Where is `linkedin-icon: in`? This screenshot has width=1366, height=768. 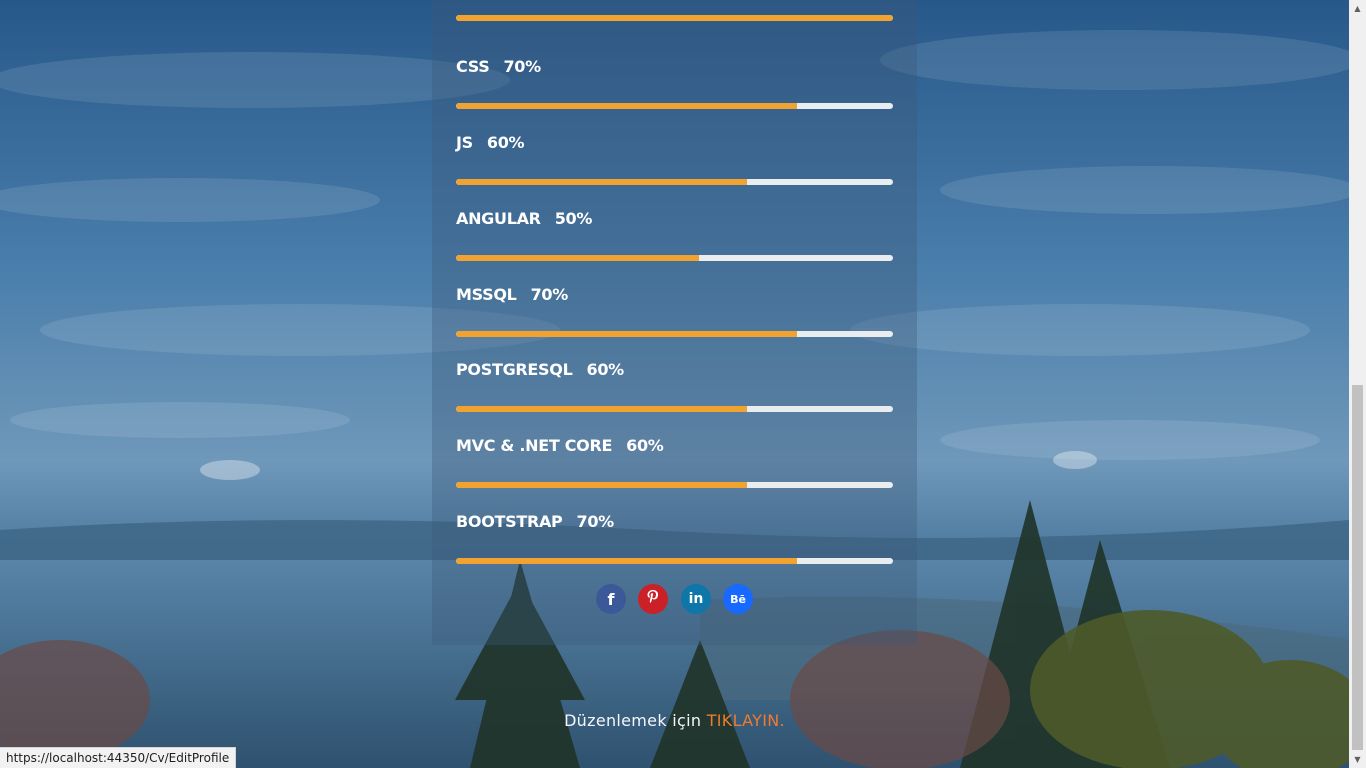 linkedin-icon: in is located at coordinates (696, 599).